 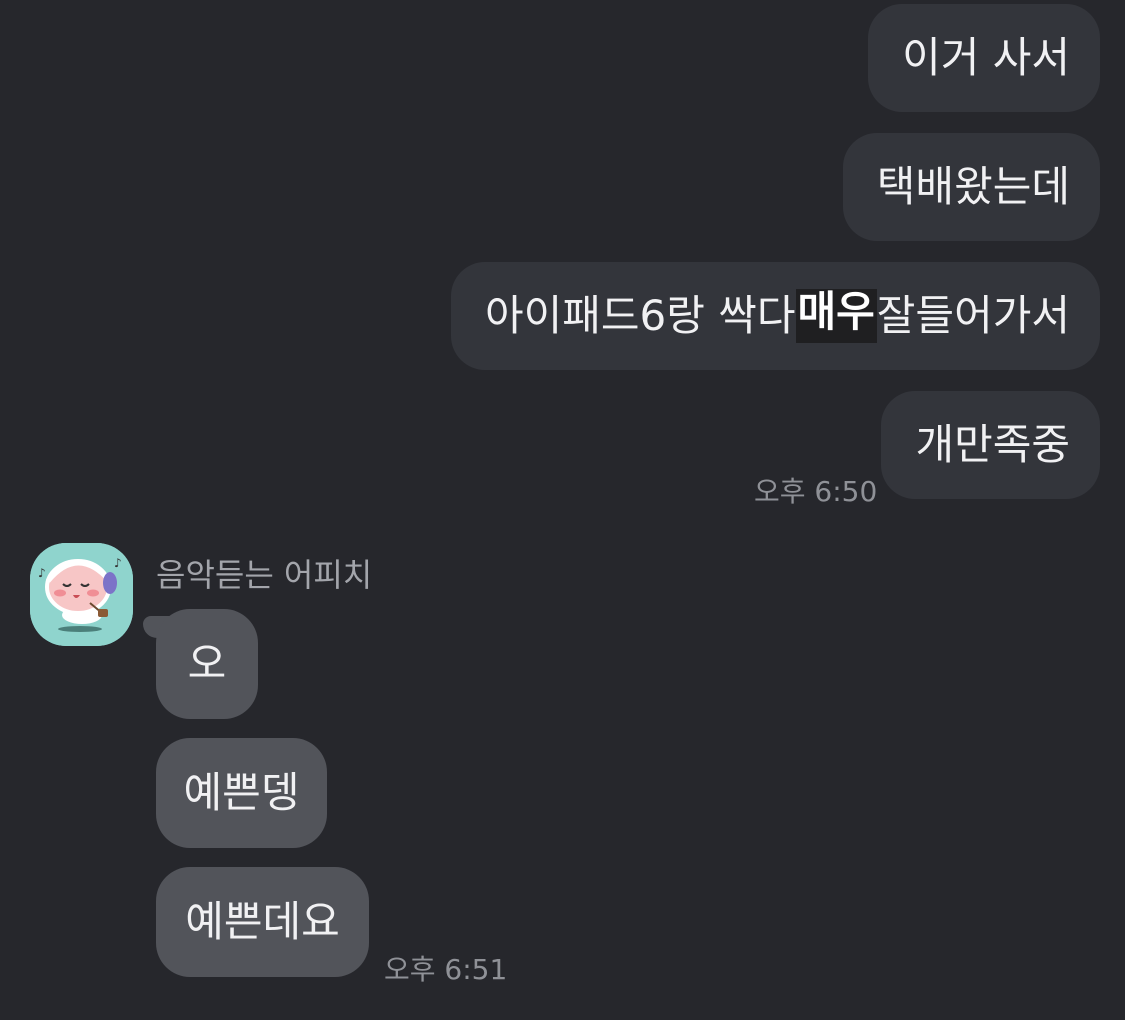 I want to click on sent-timestamp: 오후 6:50, so click(x=816, y=491).